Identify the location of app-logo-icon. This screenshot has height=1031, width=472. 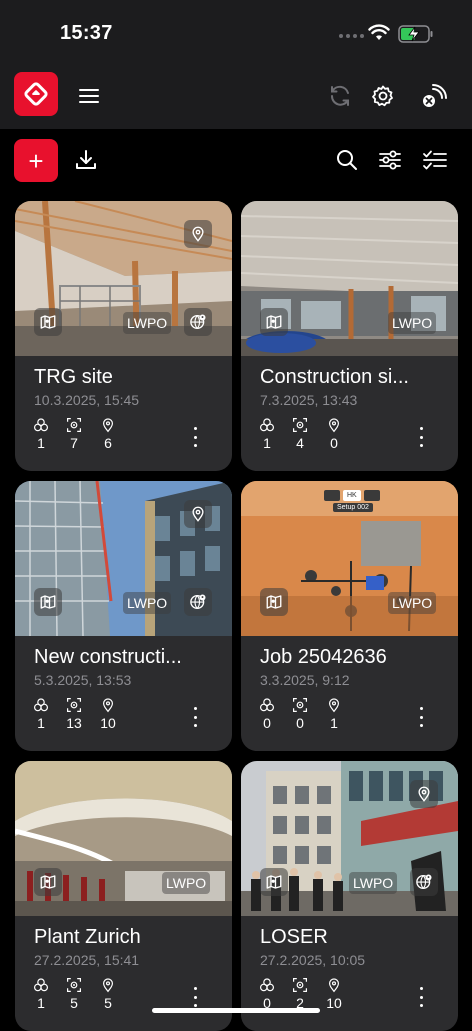
(36, 94).